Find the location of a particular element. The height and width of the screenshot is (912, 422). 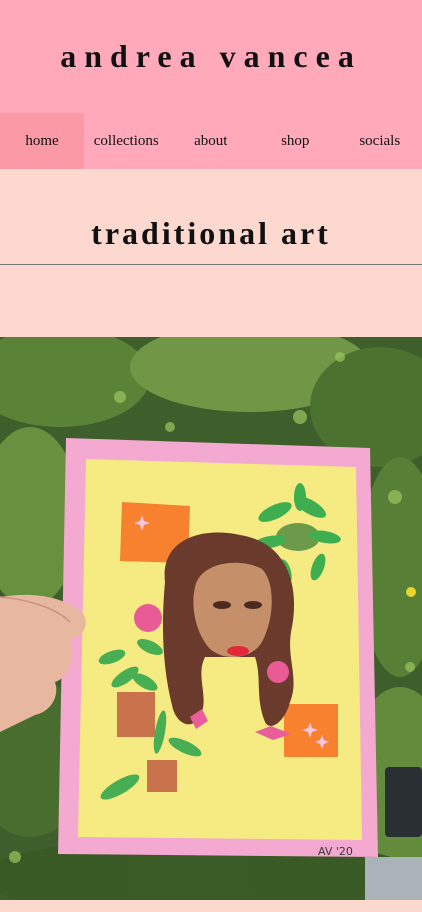

section-divider is located at coordinates (211, 264).